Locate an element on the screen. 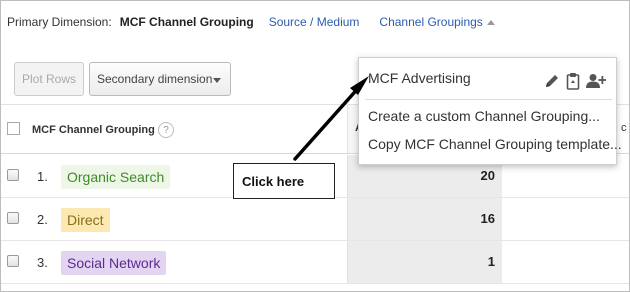  metric-value: 1 is located at coordinates (491, 261).